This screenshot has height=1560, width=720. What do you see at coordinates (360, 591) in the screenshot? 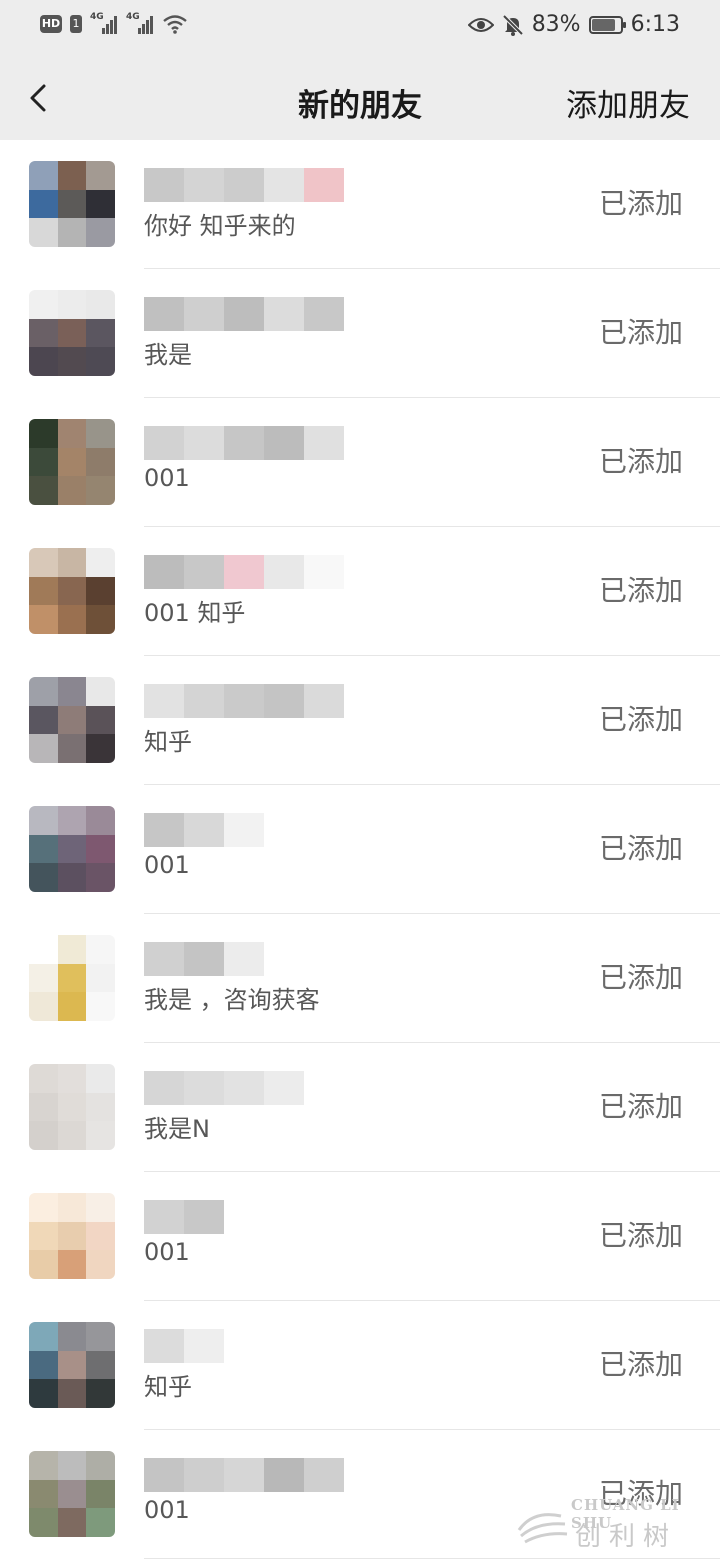
I see `friend-request-row: 001 知乎 已添加` at bounding box center [360, 591].